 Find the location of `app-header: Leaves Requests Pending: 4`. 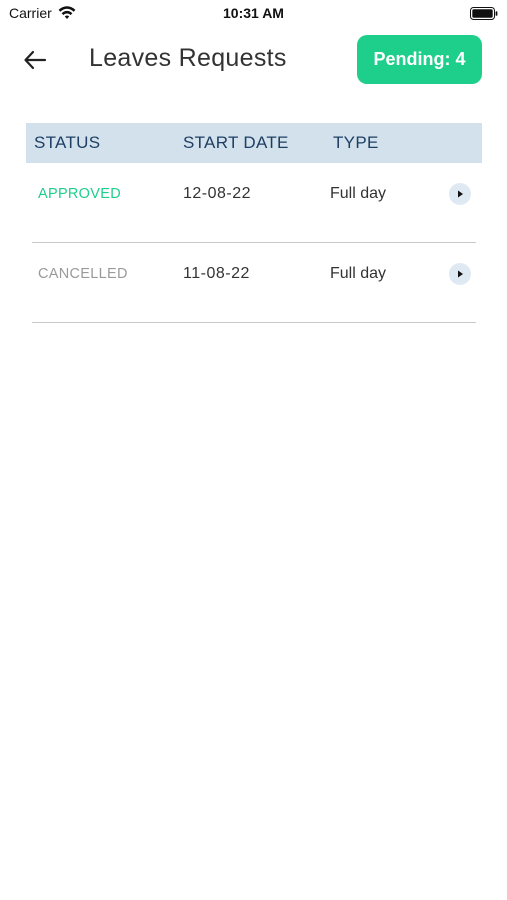

app-header: Leaves Requests Pending: 4 is located at coordinates (253, 60).